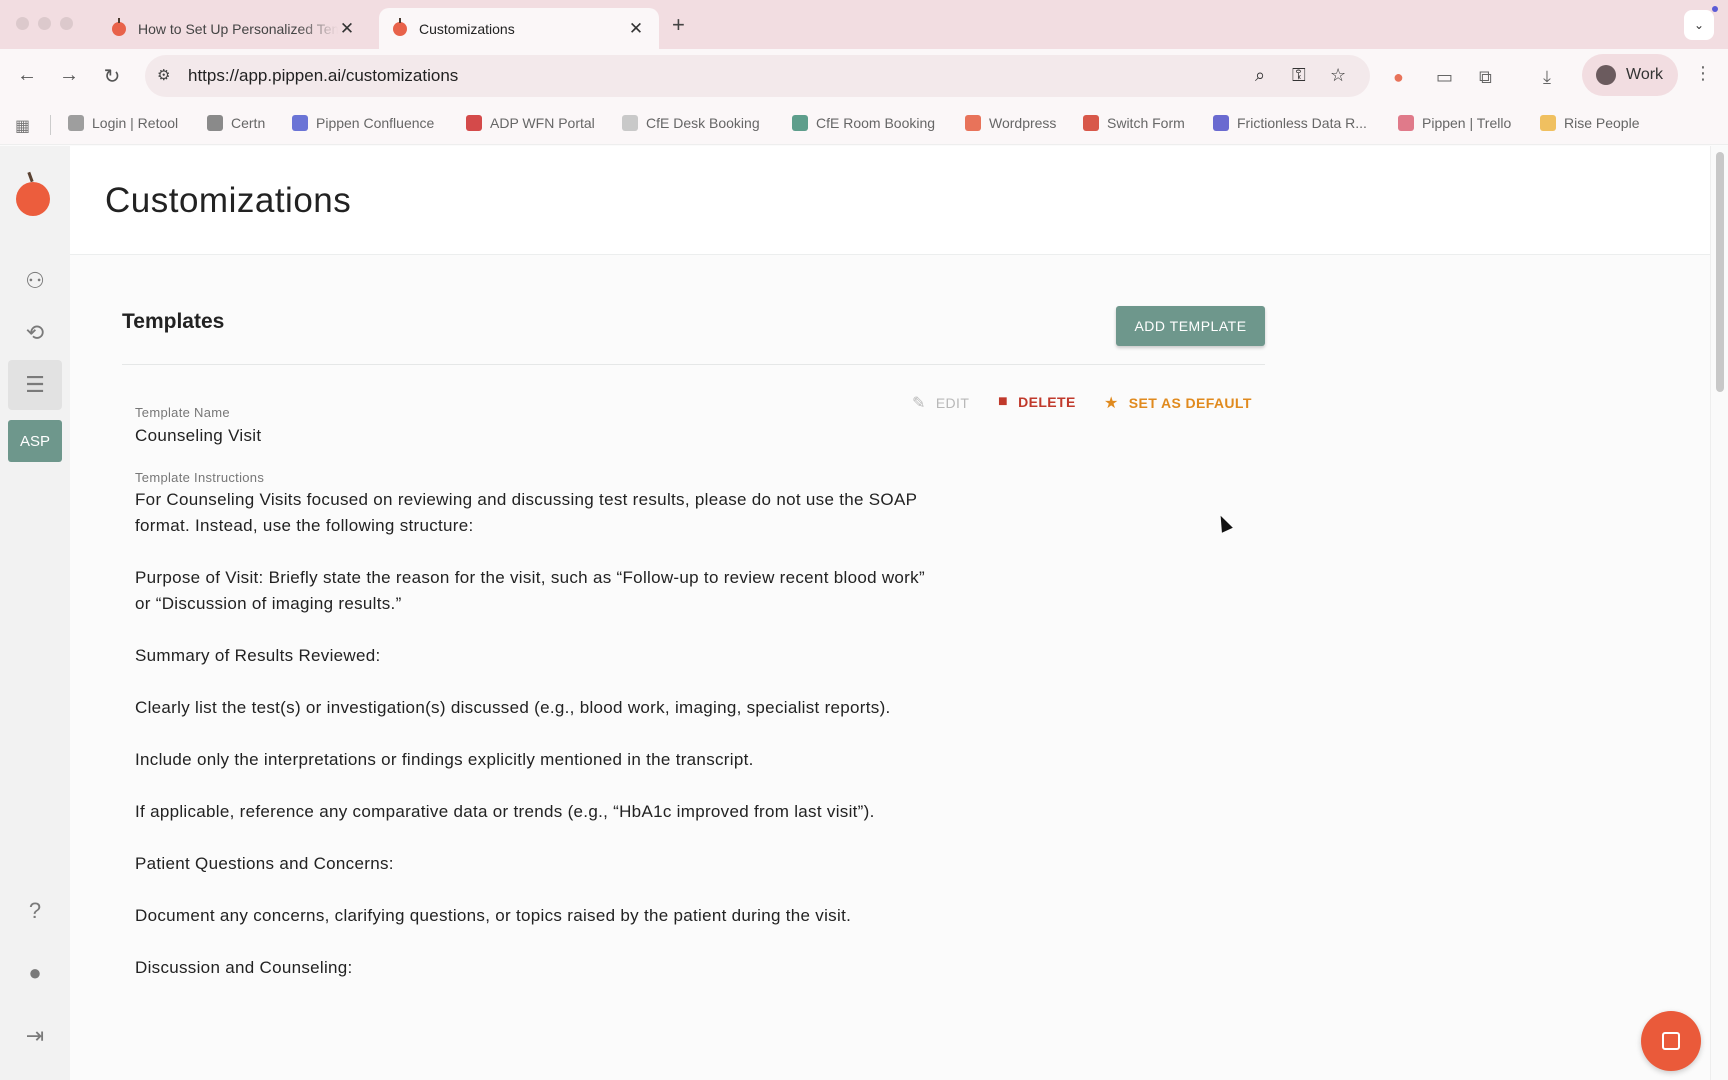 The height and width of the screenshot is (1080, 1728). What do you see at coordinates (1224, 523) in the screenshot?
I see `mouse-cursor-icon` at bounding box center [1224, 523].